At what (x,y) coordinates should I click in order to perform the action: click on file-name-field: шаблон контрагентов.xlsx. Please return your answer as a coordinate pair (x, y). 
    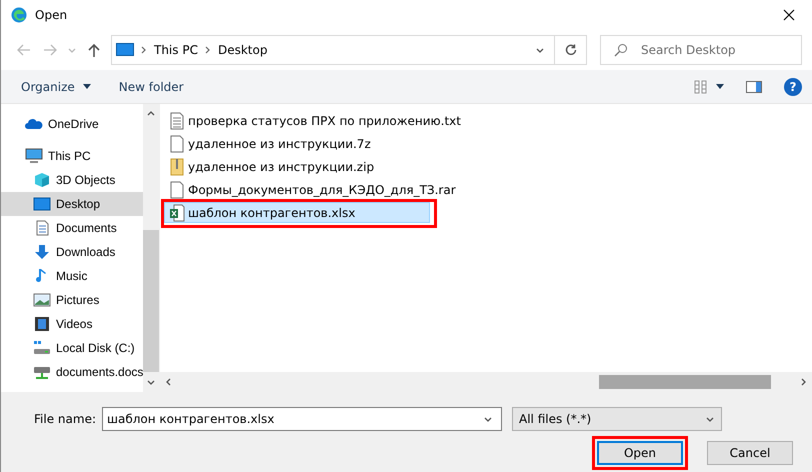
    Looking at the image, I should click on (302, 419).